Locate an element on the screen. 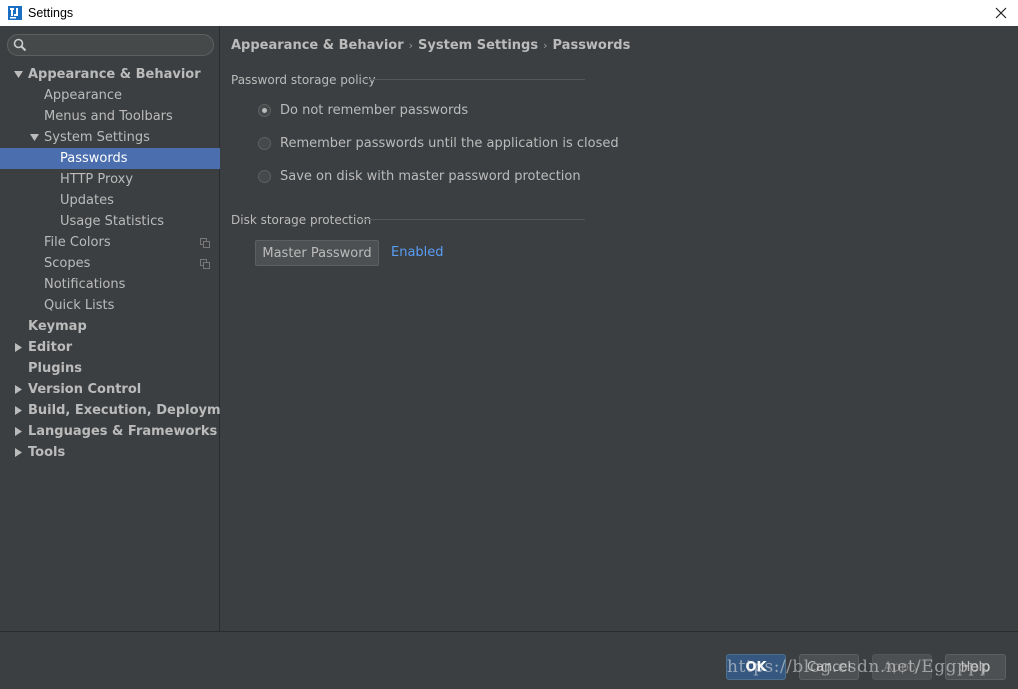  sidebar-item-label: Notifications is located at coordinates (85, 284).